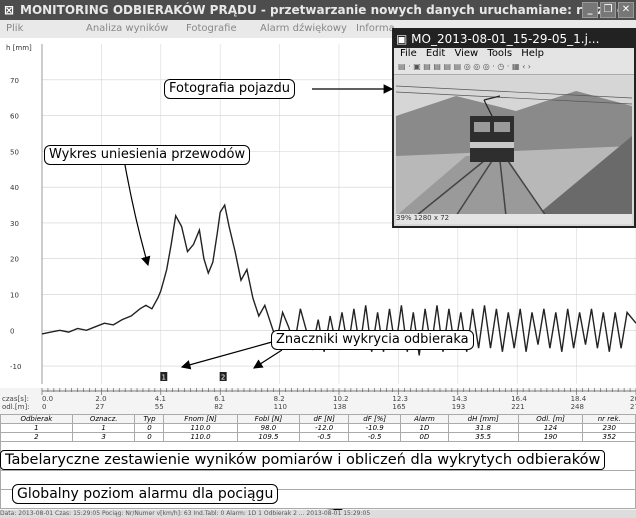  What do you see at coordinates (338, 391) in the screenshot?
I see `x-axis-scale` at bounding box center [338, 391].